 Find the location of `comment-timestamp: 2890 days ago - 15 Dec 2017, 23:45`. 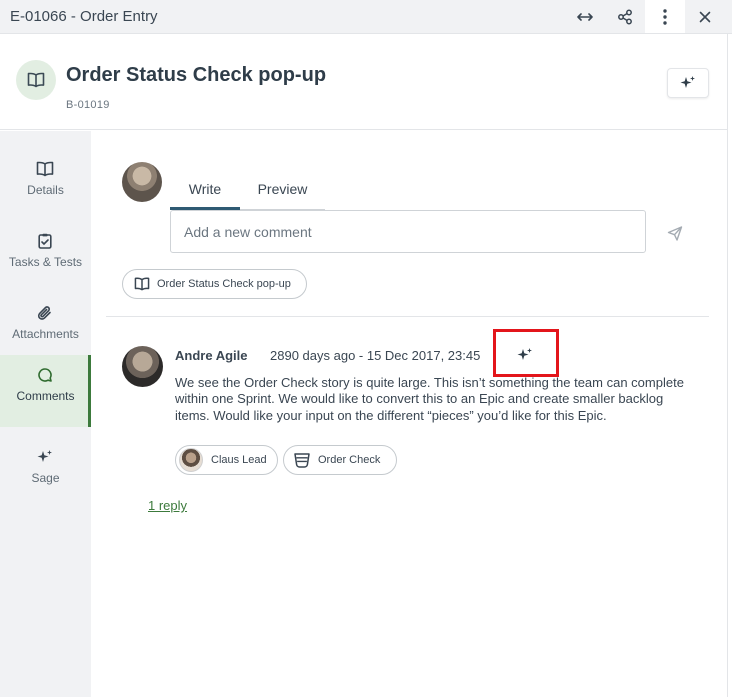

comment-timestamp: 2890 days ago - 15 Dec 2017, 23:45 is located at coordinates (375, 355).